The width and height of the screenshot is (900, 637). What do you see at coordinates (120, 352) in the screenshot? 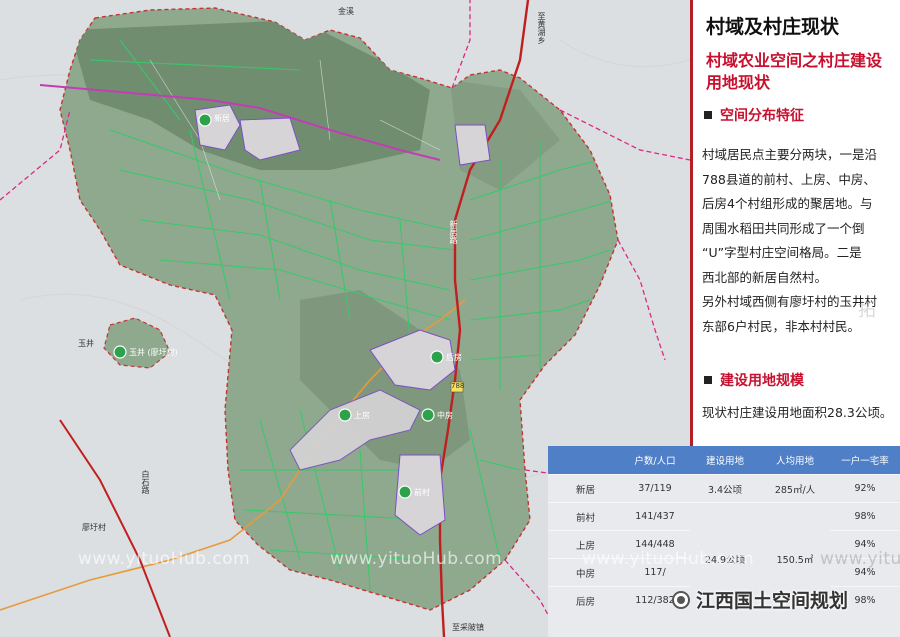
I see `settlement-dot-yujing` at bounding box center [120, 352].